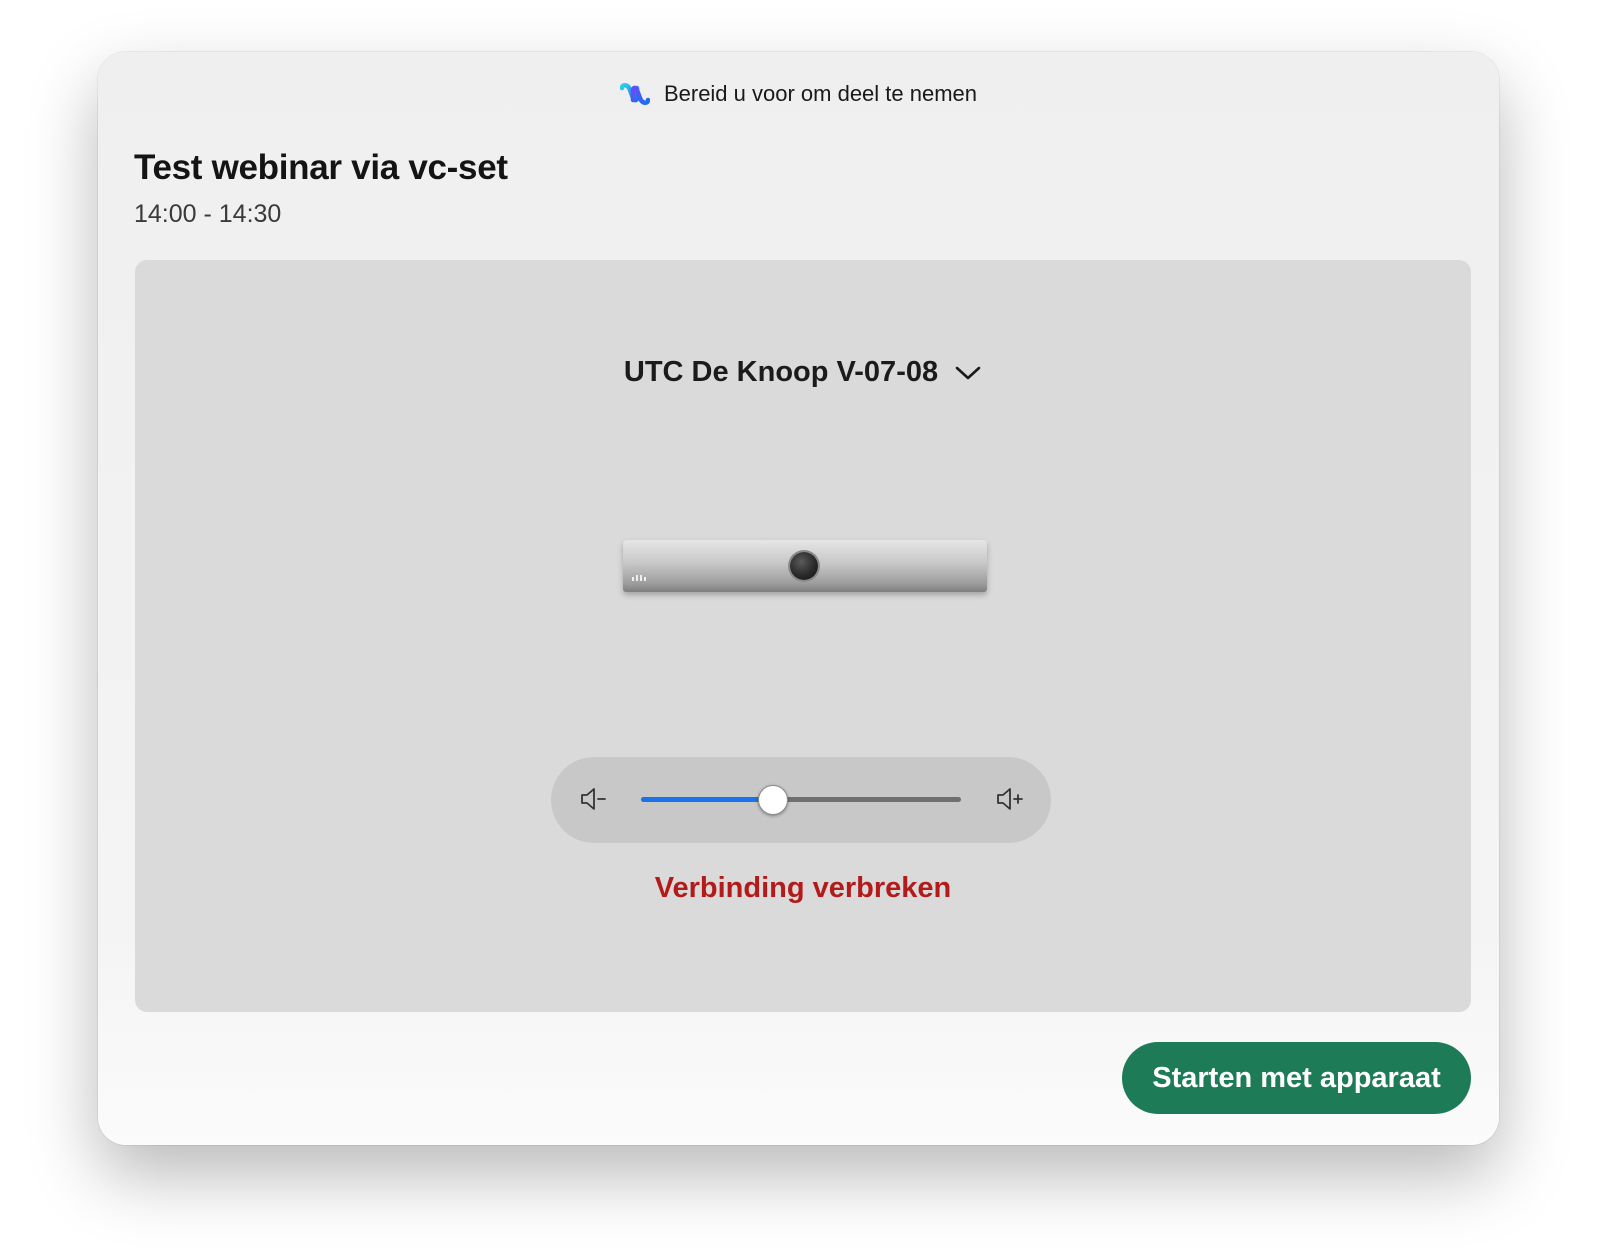 This screenshot has height=1260, width=1600. Describe the element at coordinates (707, 799) in the screenshot. I see `slider-fill` at that location.